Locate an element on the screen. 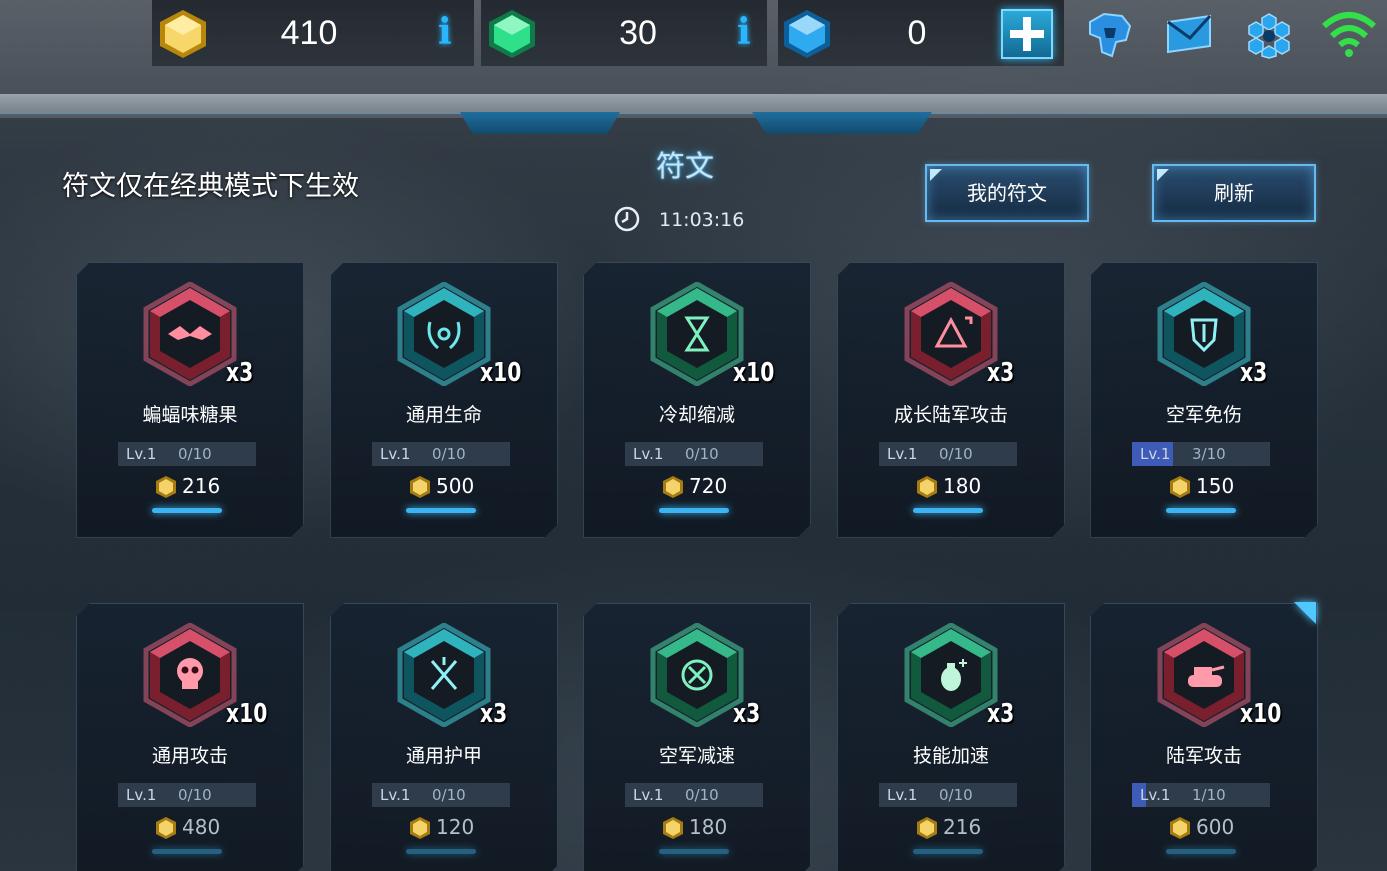 This screenshot has width=1387, height=871. add-icon is located at coordinates (1027, 34).